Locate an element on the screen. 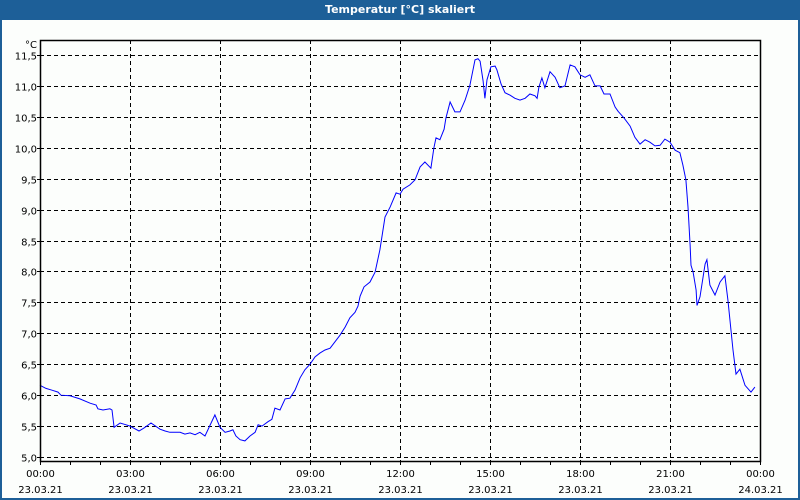 This screenshot has width=800, height=500. y-tick-label: 10,0 is located at coordinates (26, 150).